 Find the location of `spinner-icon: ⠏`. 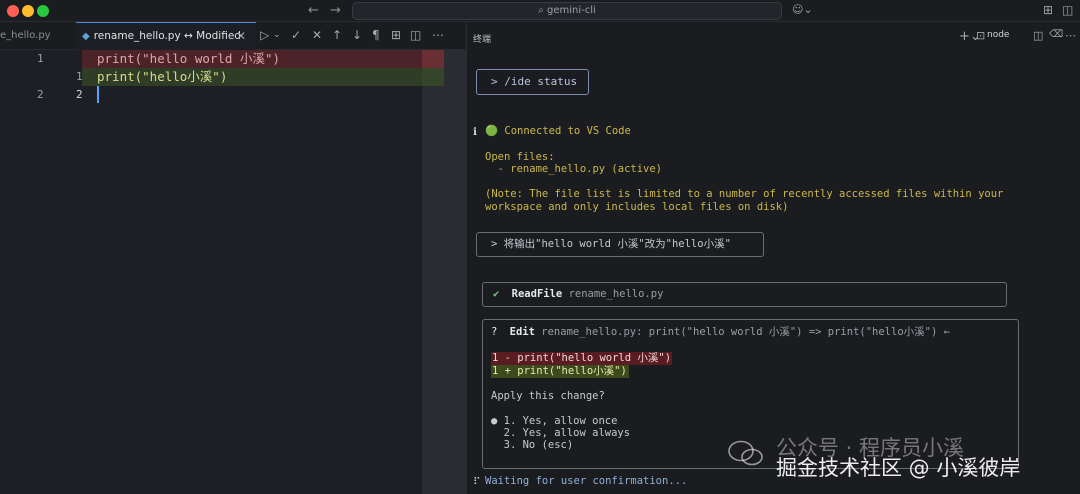

spinner-icon: ⠏ is located at coordinates (477, 482).